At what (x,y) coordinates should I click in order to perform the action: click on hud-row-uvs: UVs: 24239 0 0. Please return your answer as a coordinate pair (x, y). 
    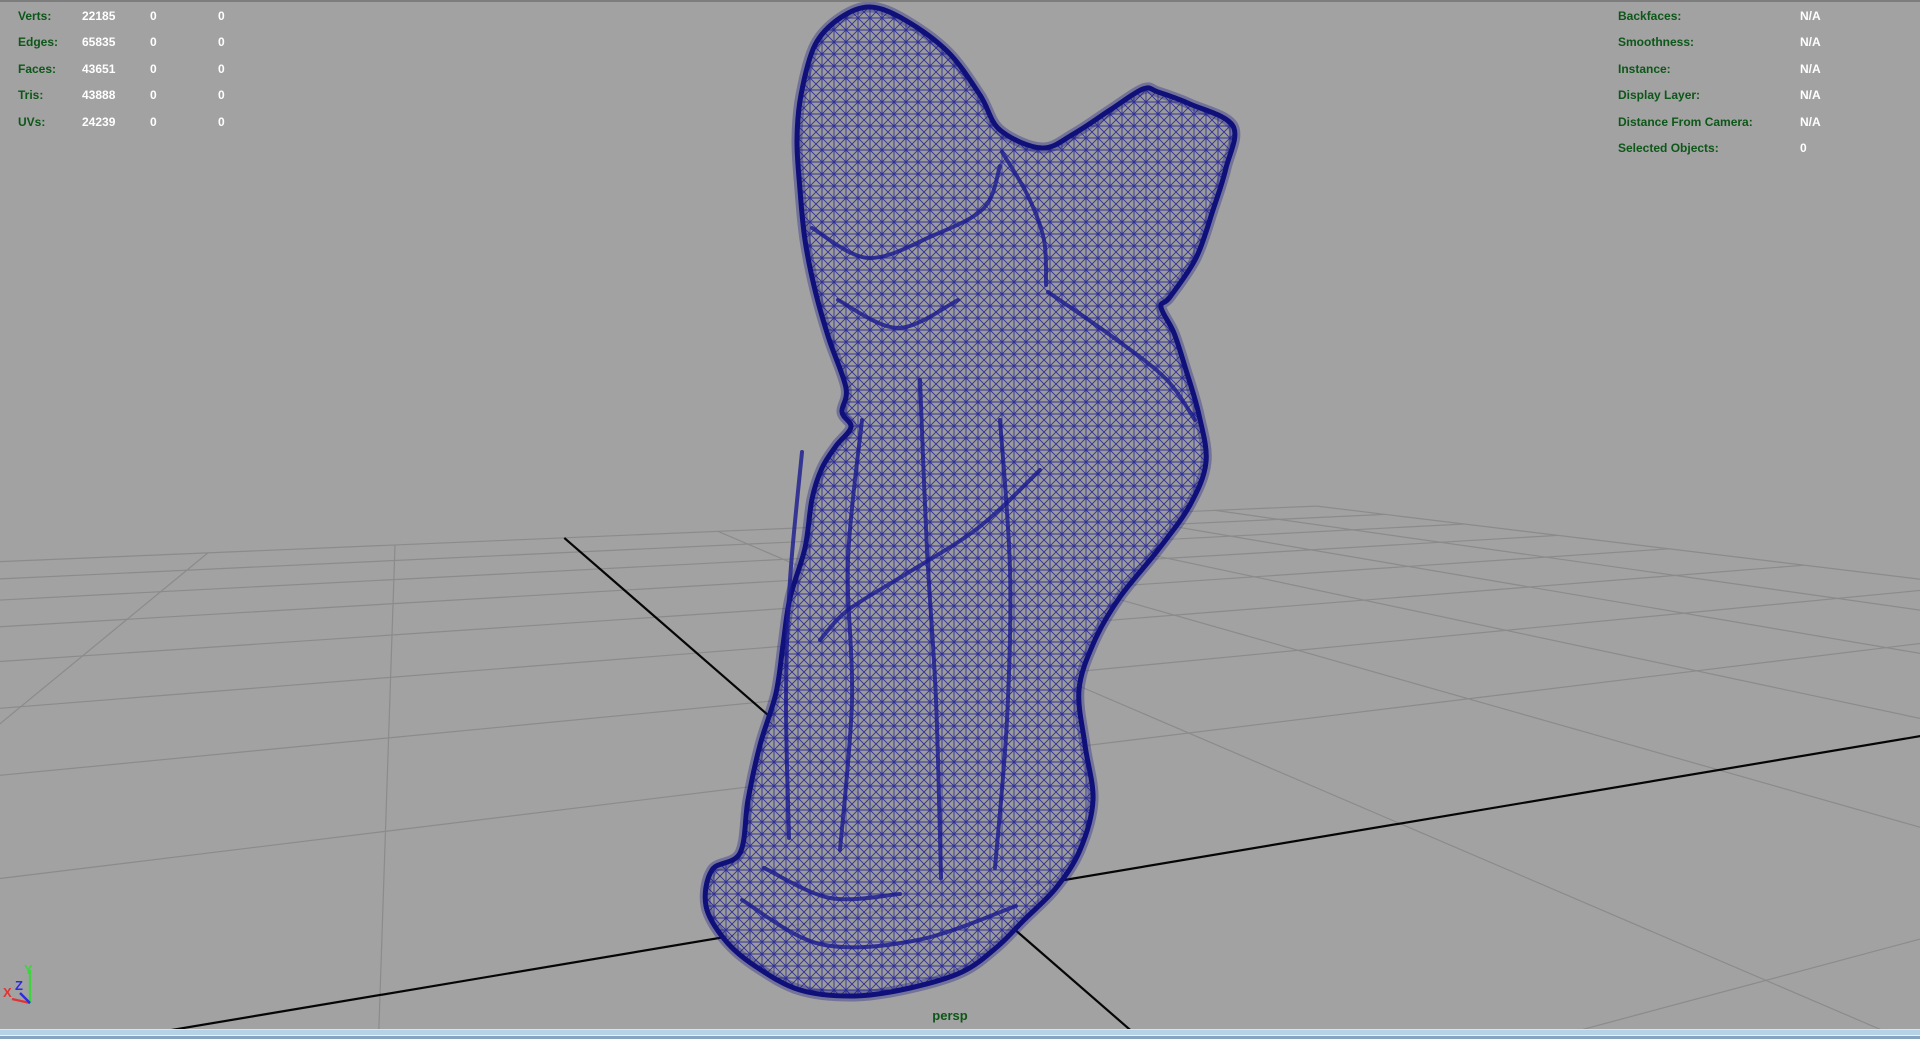
    Looking at the image, I should click on (138, 122).